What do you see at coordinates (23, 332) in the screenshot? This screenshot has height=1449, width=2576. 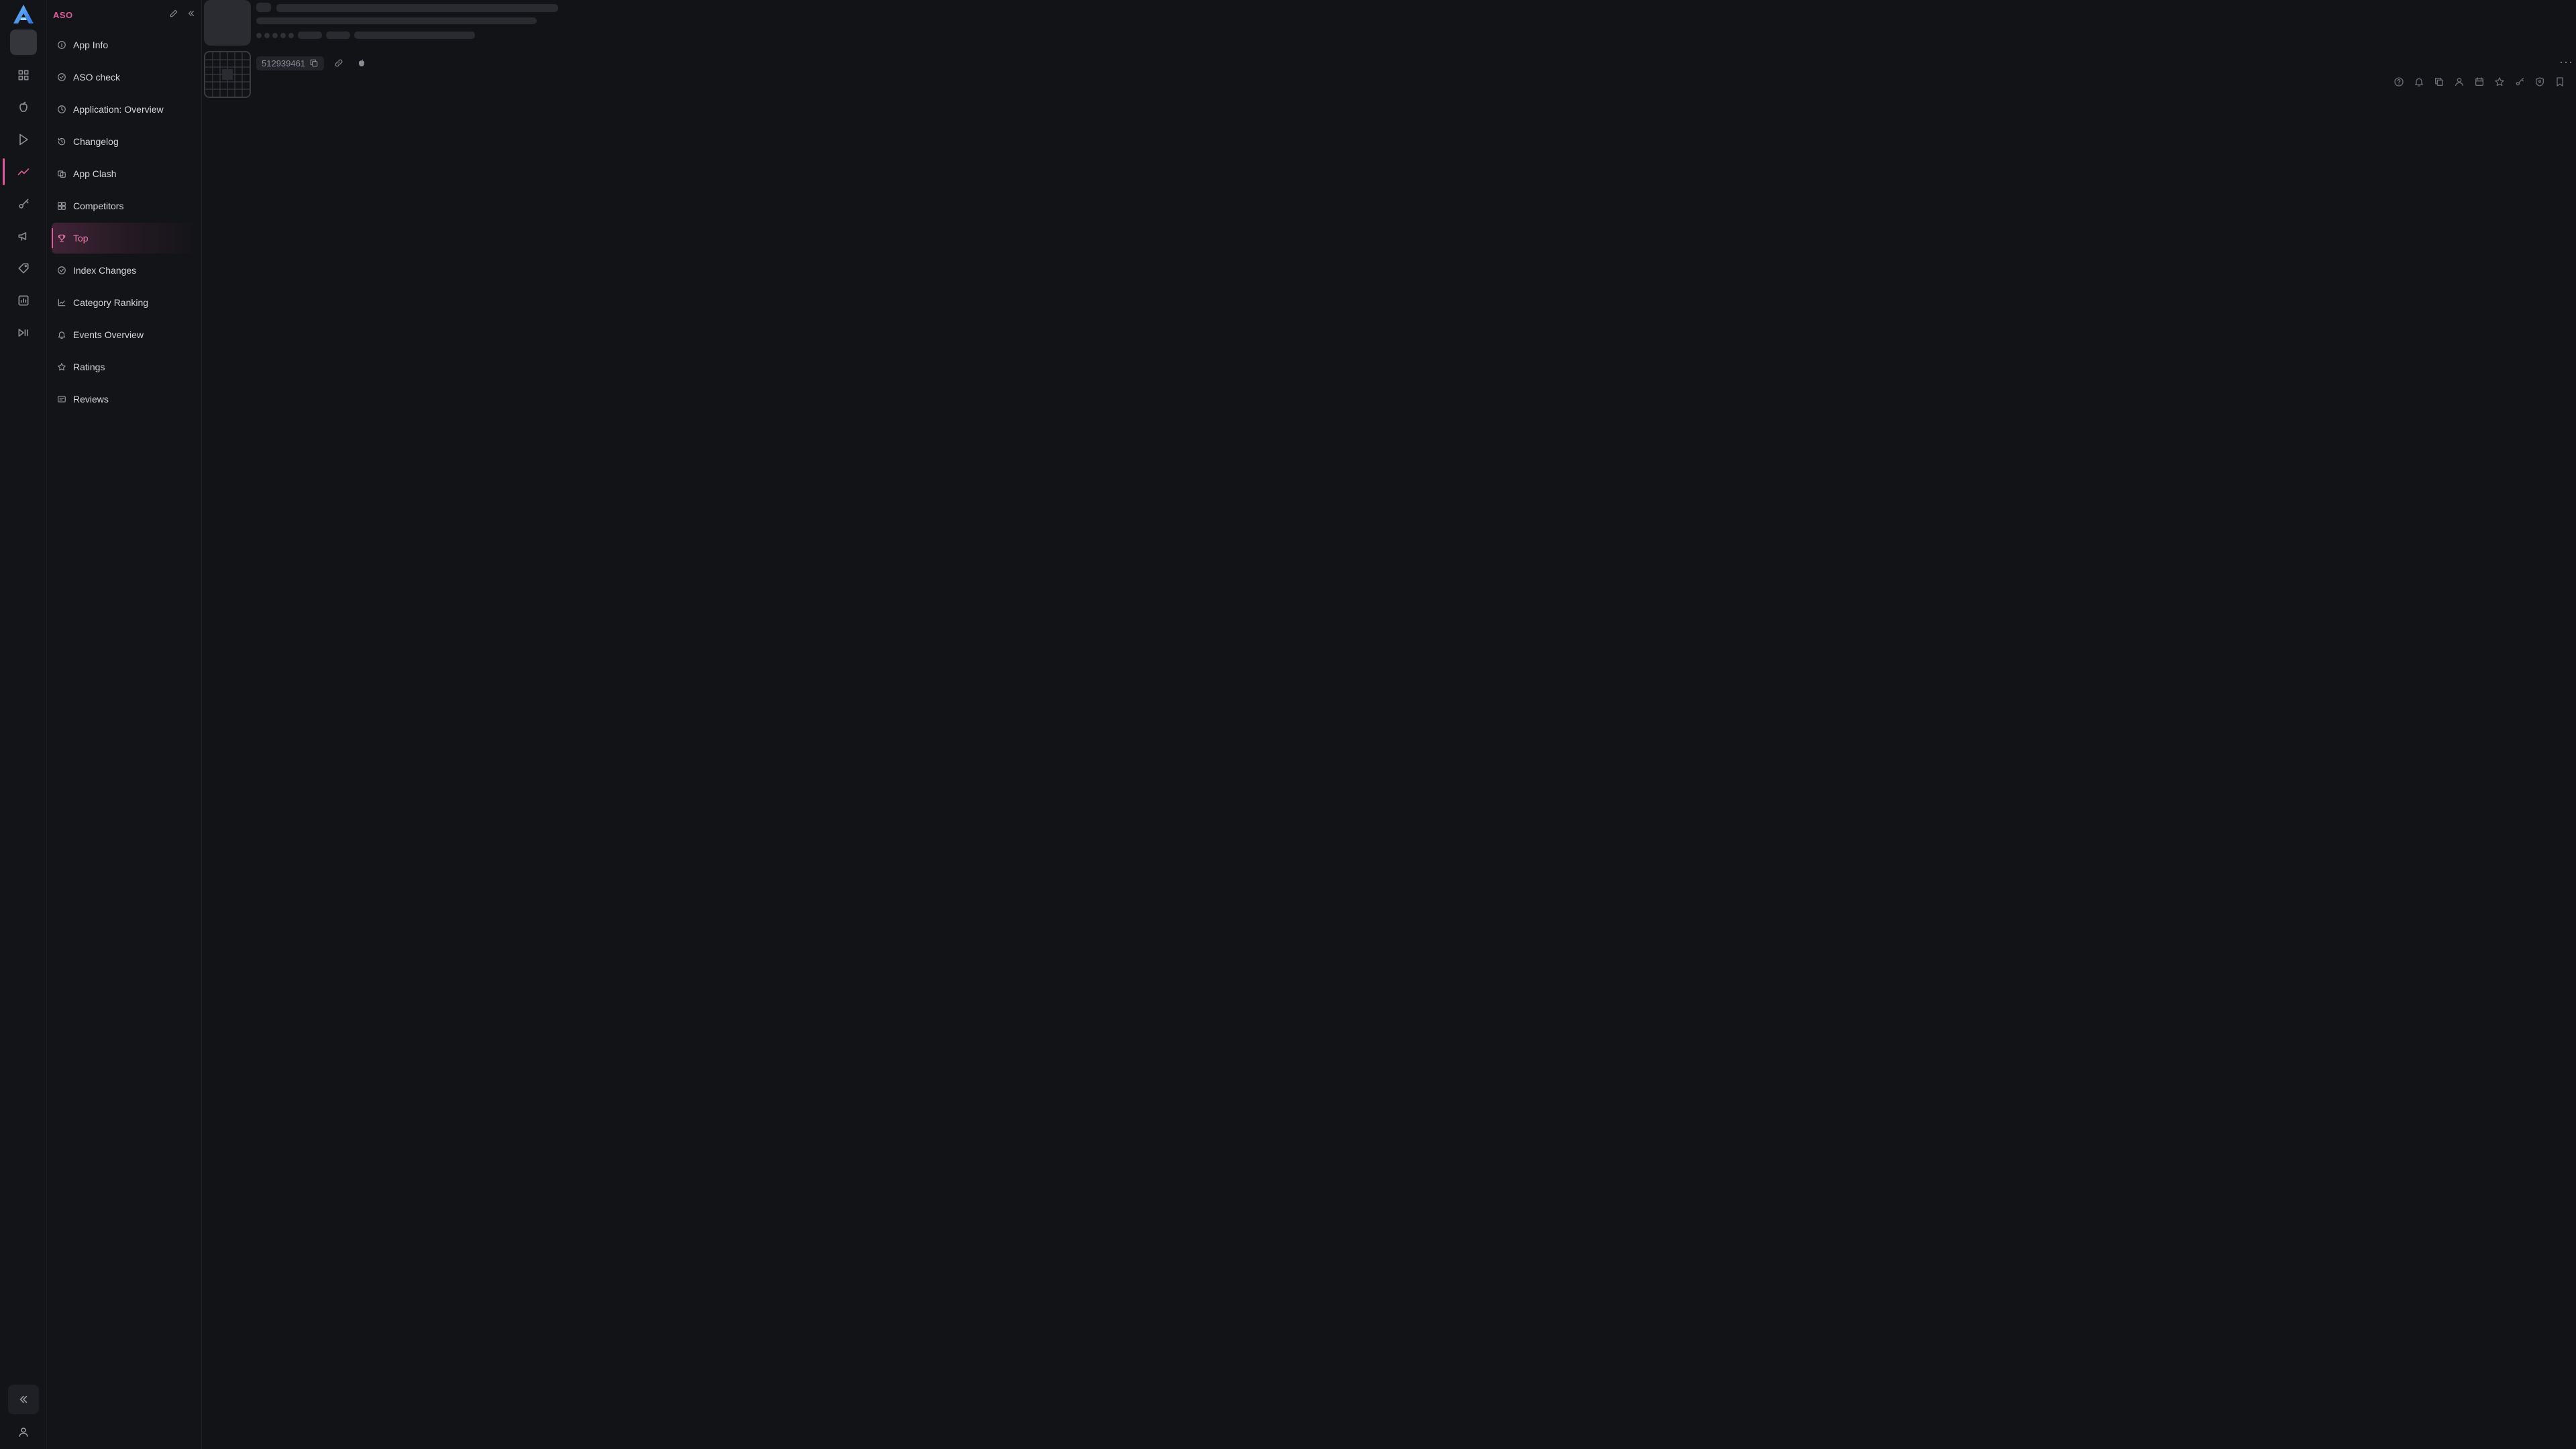 I see `integrations-icon` at bounding box center [23, 332].